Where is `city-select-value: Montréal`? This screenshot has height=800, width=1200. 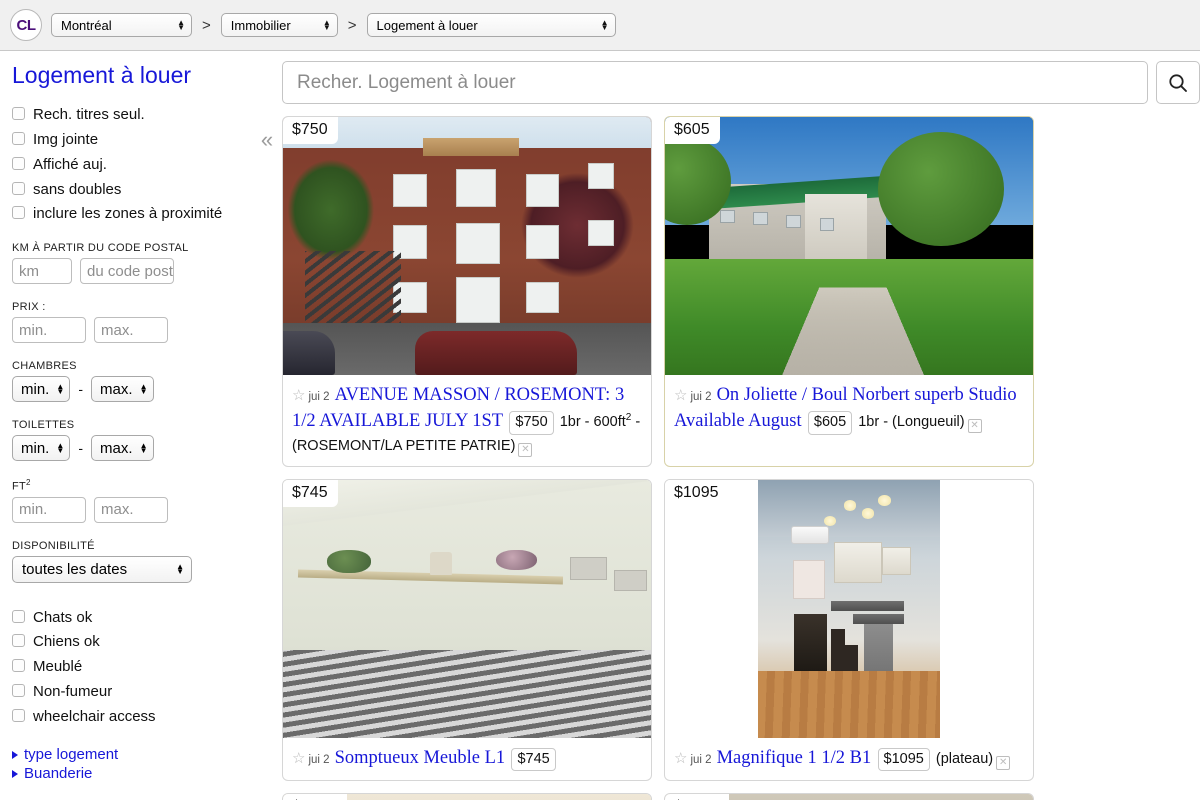
city-select-value: Montréal is located at coordinates (86, 25).